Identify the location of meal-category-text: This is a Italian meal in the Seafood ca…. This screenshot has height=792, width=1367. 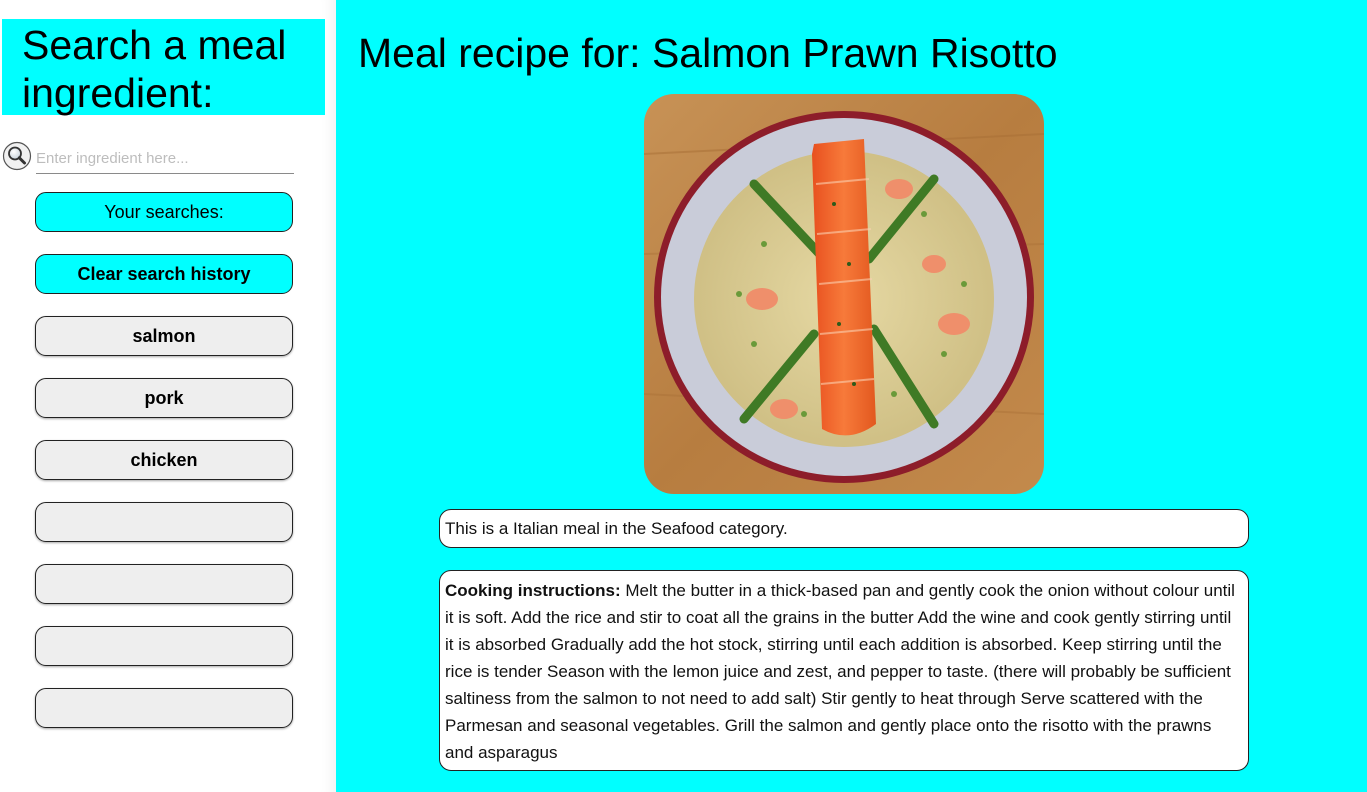
(616, 528).